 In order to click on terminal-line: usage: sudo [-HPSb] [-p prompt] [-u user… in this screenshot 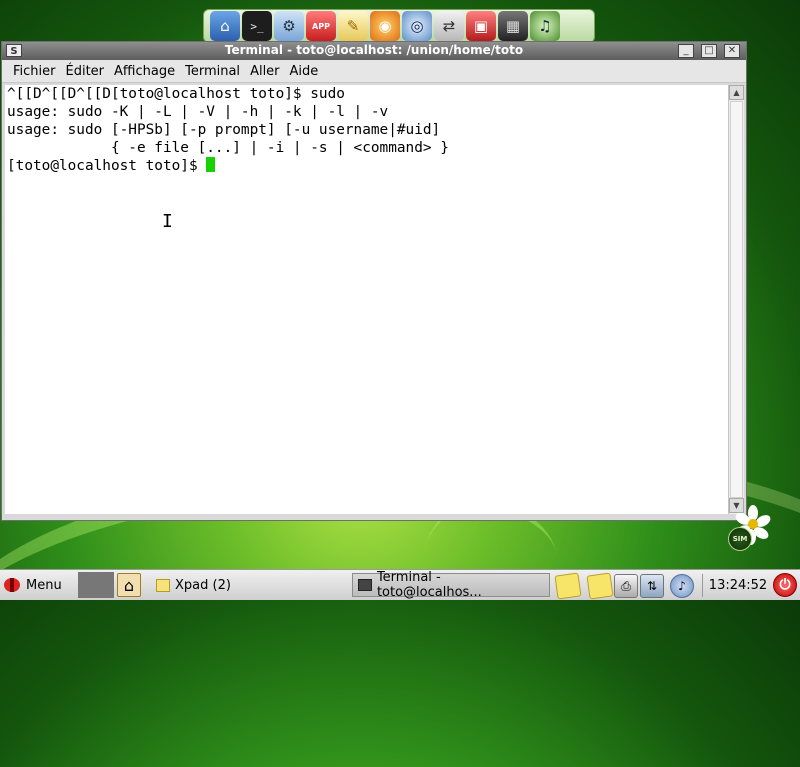, I will do `click(224, 130)`.